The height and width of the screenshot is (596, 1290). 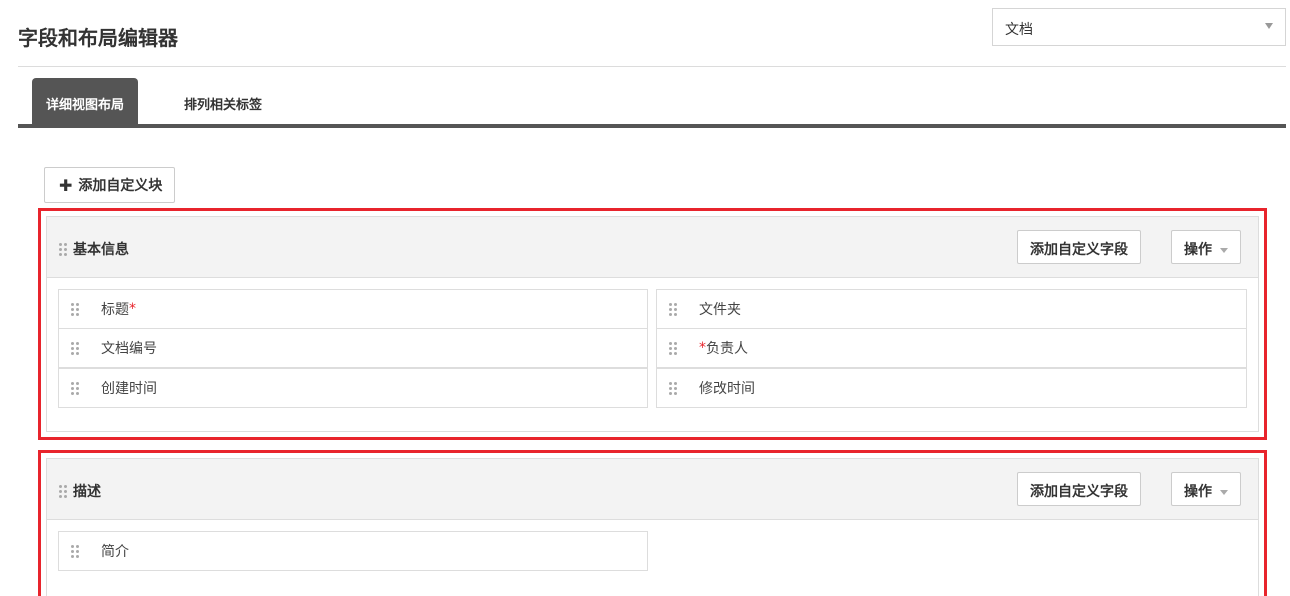 What do you see at coordinates (353, 309) in the screenshot?
I see `field-row: 标题 *` at bounding box center [353, 309].